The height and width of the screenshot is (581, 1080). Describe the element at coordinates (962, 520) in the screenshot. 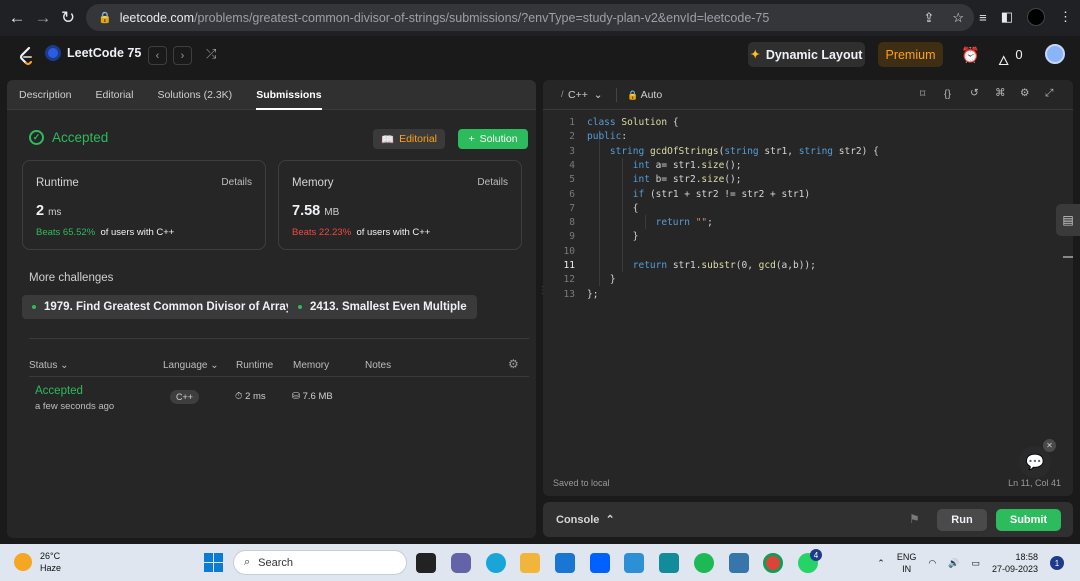

I see `run-button: Run` at that location.